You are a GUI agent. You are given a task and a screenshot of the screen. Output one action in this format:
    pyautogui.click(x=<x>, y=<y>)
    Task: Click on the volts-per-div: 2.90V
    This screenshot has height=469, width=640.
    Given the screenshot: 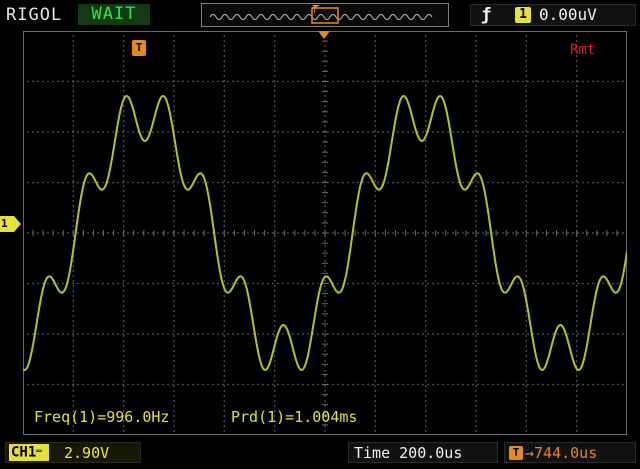 What is the action you would take?
    pyautogui.click(x=87, y=453)
    